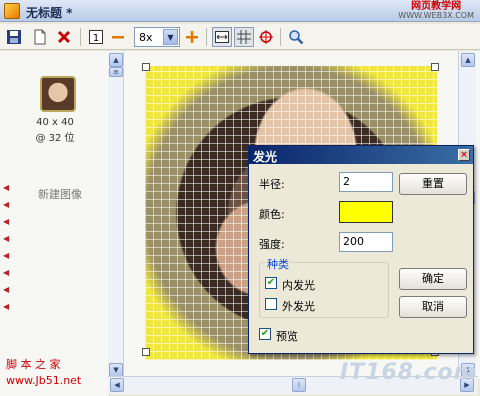  I want to click on site-watermark-line1: 脚 本 之 家, so click(33, 364).